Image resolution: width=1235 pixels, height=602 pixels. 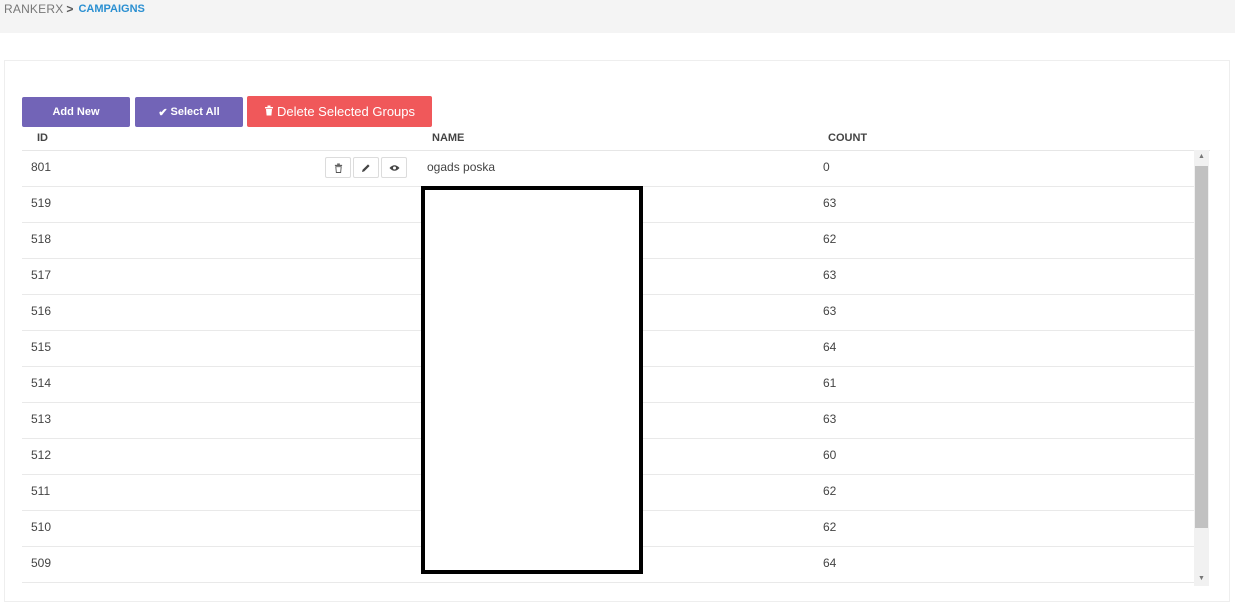 What do you see at coordinates (41, 563) in the screenshot?
I see `row-id: 509` at bounding box center [41, 563].